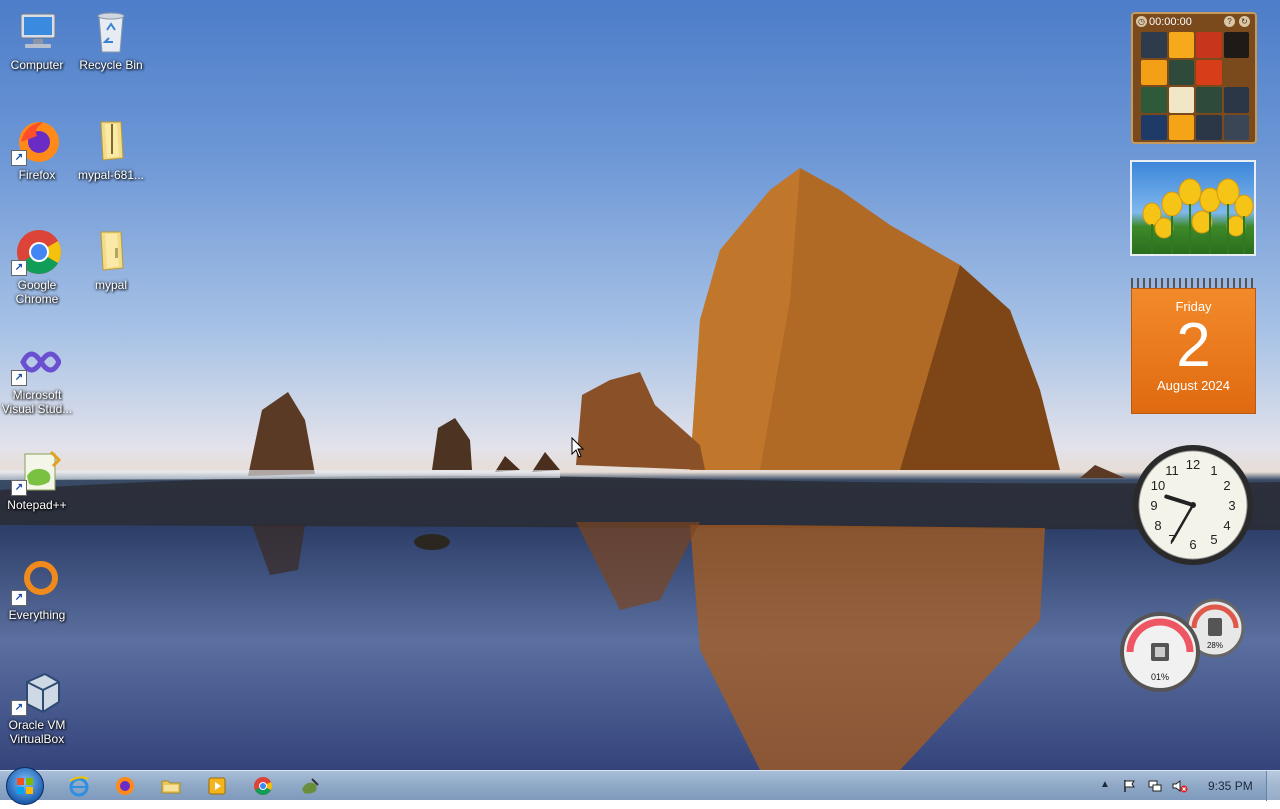 Image resolution: width=1280 pixels, height=809 pixels. What do you see at coordinates (1231, 505) in the screenshot?
I see `clock-numeral: 3` at bounding box center [1231, 505].